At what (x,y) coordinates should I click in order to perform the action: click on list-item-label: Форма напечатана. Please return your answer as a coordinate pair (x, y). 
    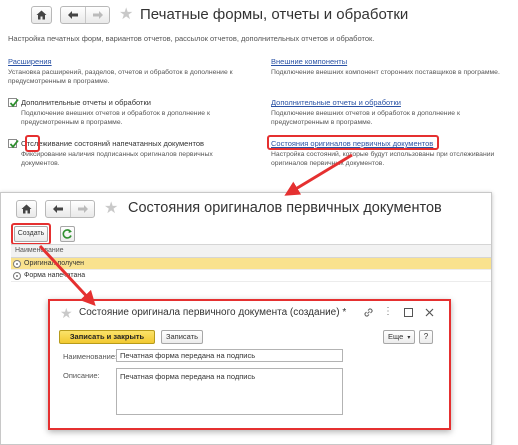
    Looking at the image, I should click on (55, 275).